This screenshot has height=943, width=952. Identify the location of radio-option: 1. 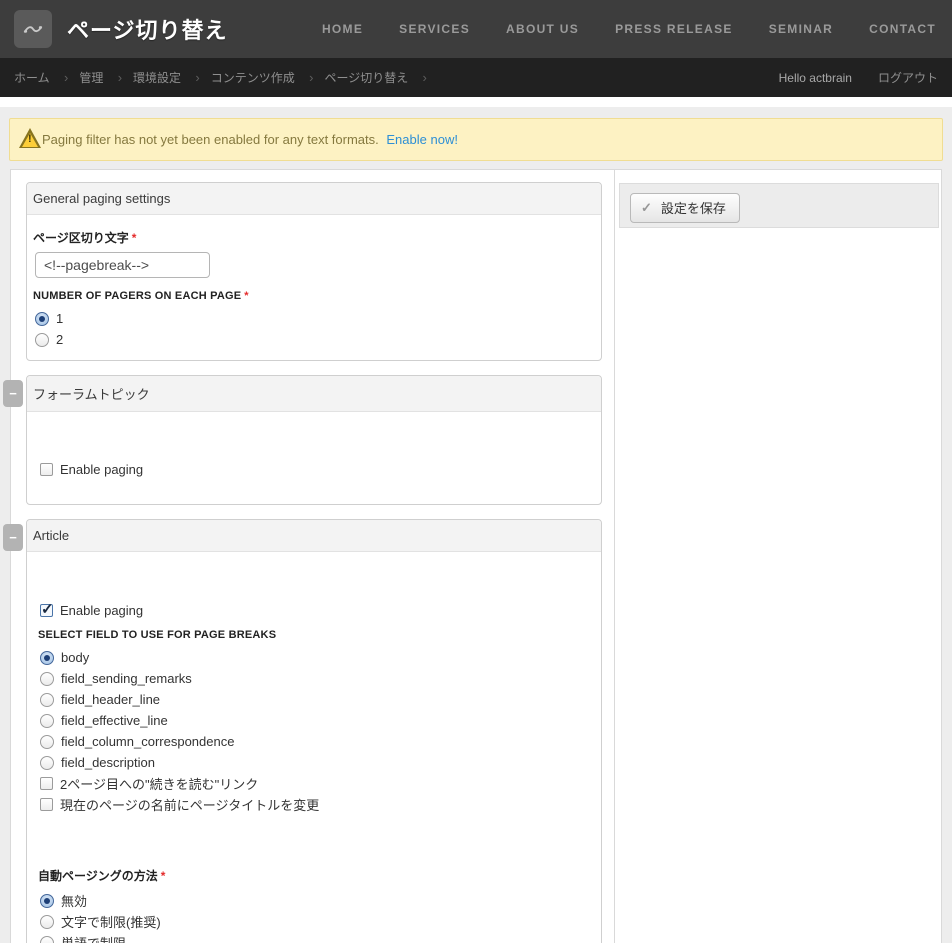
(312, 318).